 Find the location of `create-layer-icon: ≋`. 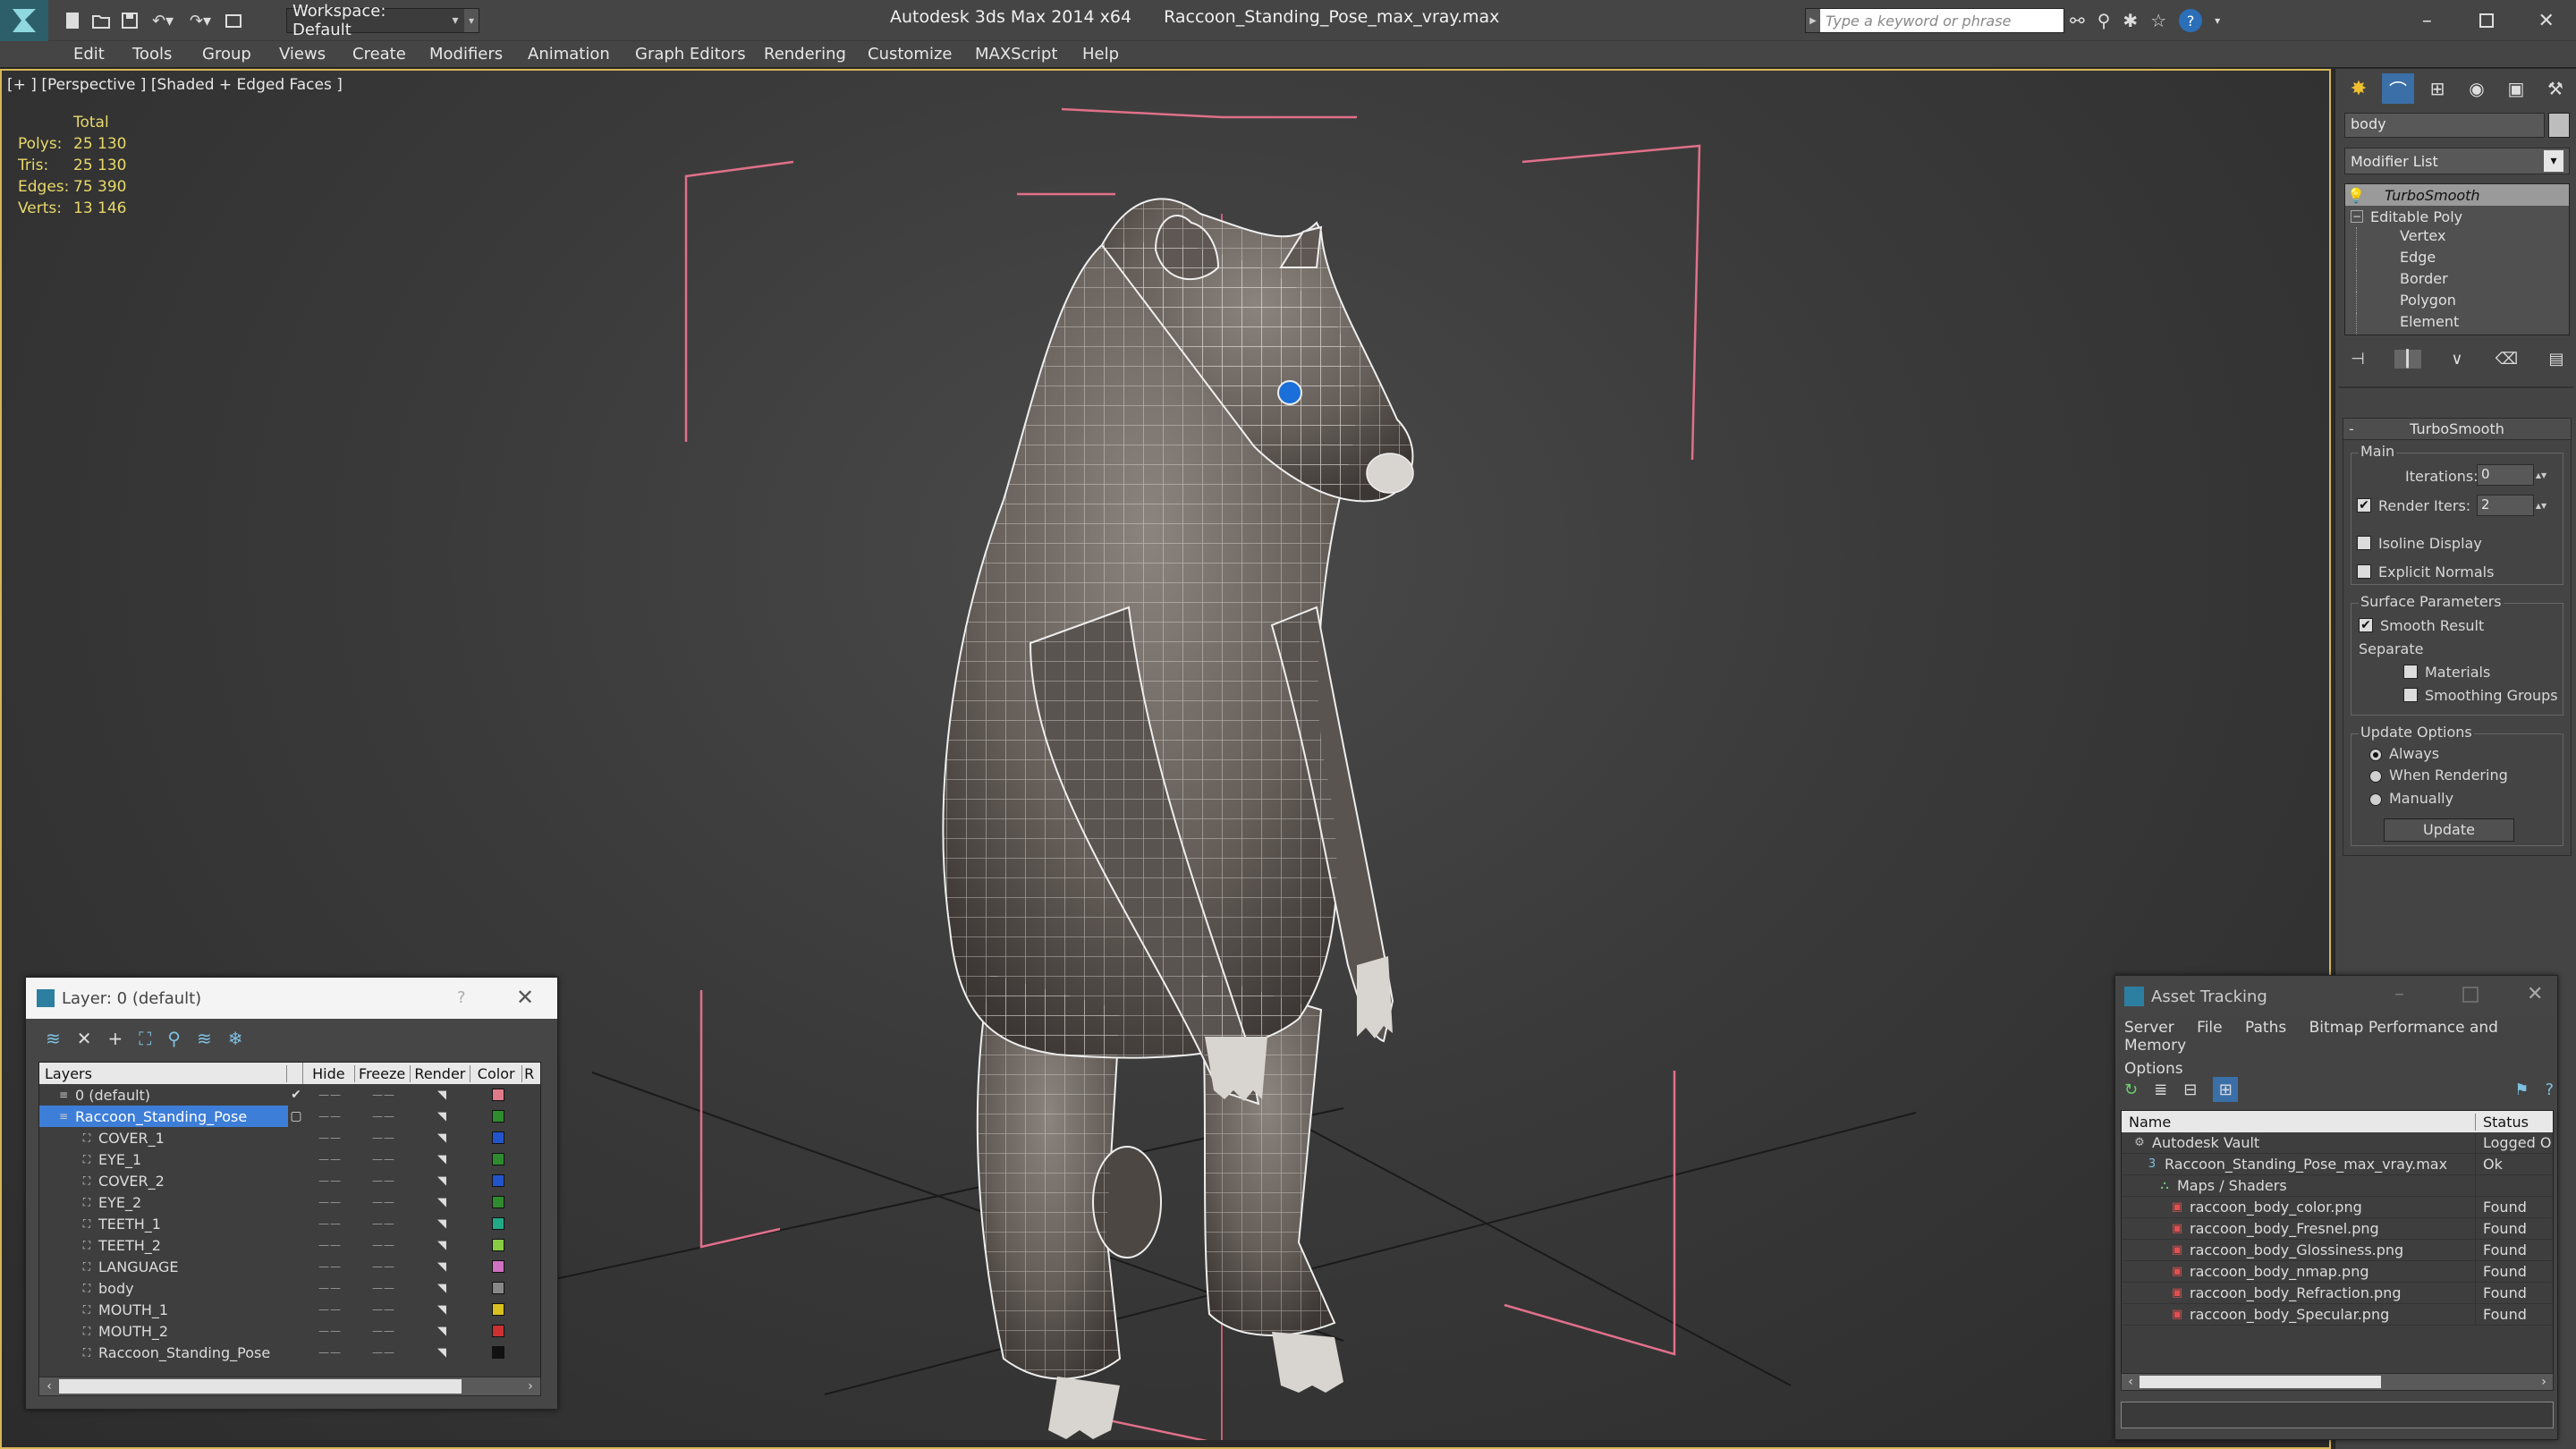

create-layer-icon: ≋ is located at coordinates (53, 1038).